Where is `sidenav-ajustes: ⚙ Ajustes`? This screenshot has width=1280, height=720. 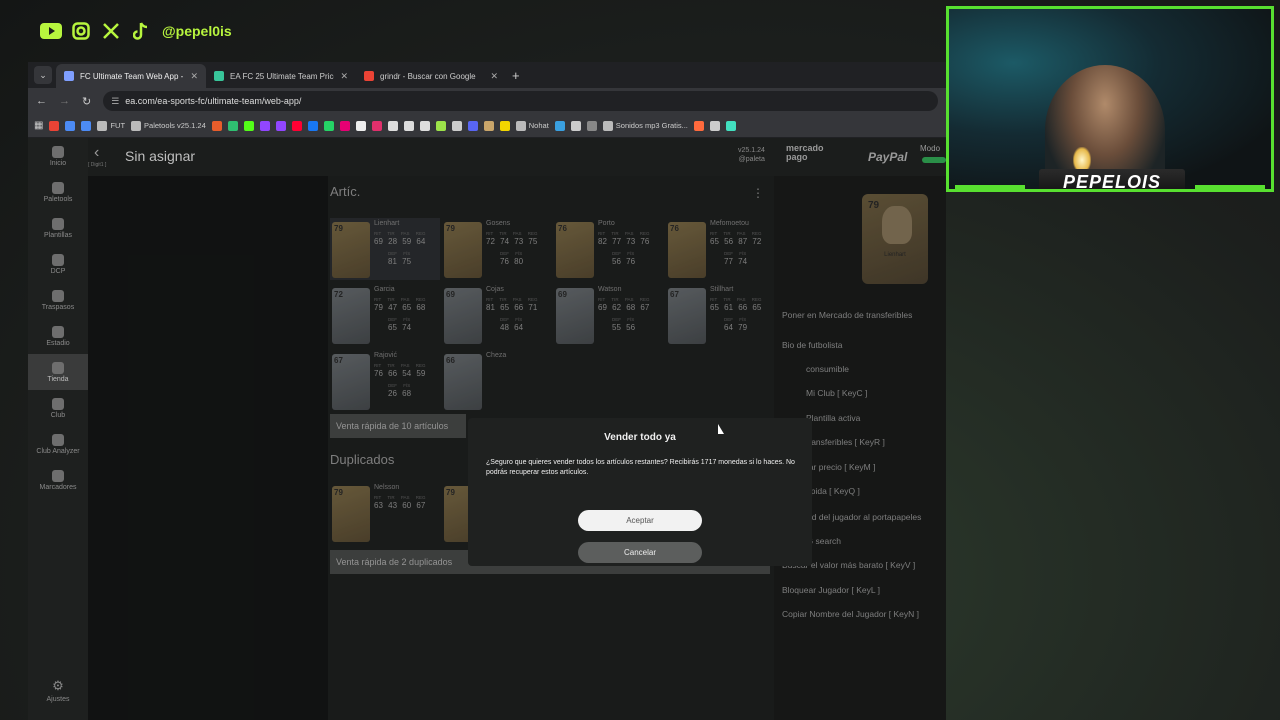 sidenav-ajustes: ⚙ Ajustes is located at coordinates (58, 690).